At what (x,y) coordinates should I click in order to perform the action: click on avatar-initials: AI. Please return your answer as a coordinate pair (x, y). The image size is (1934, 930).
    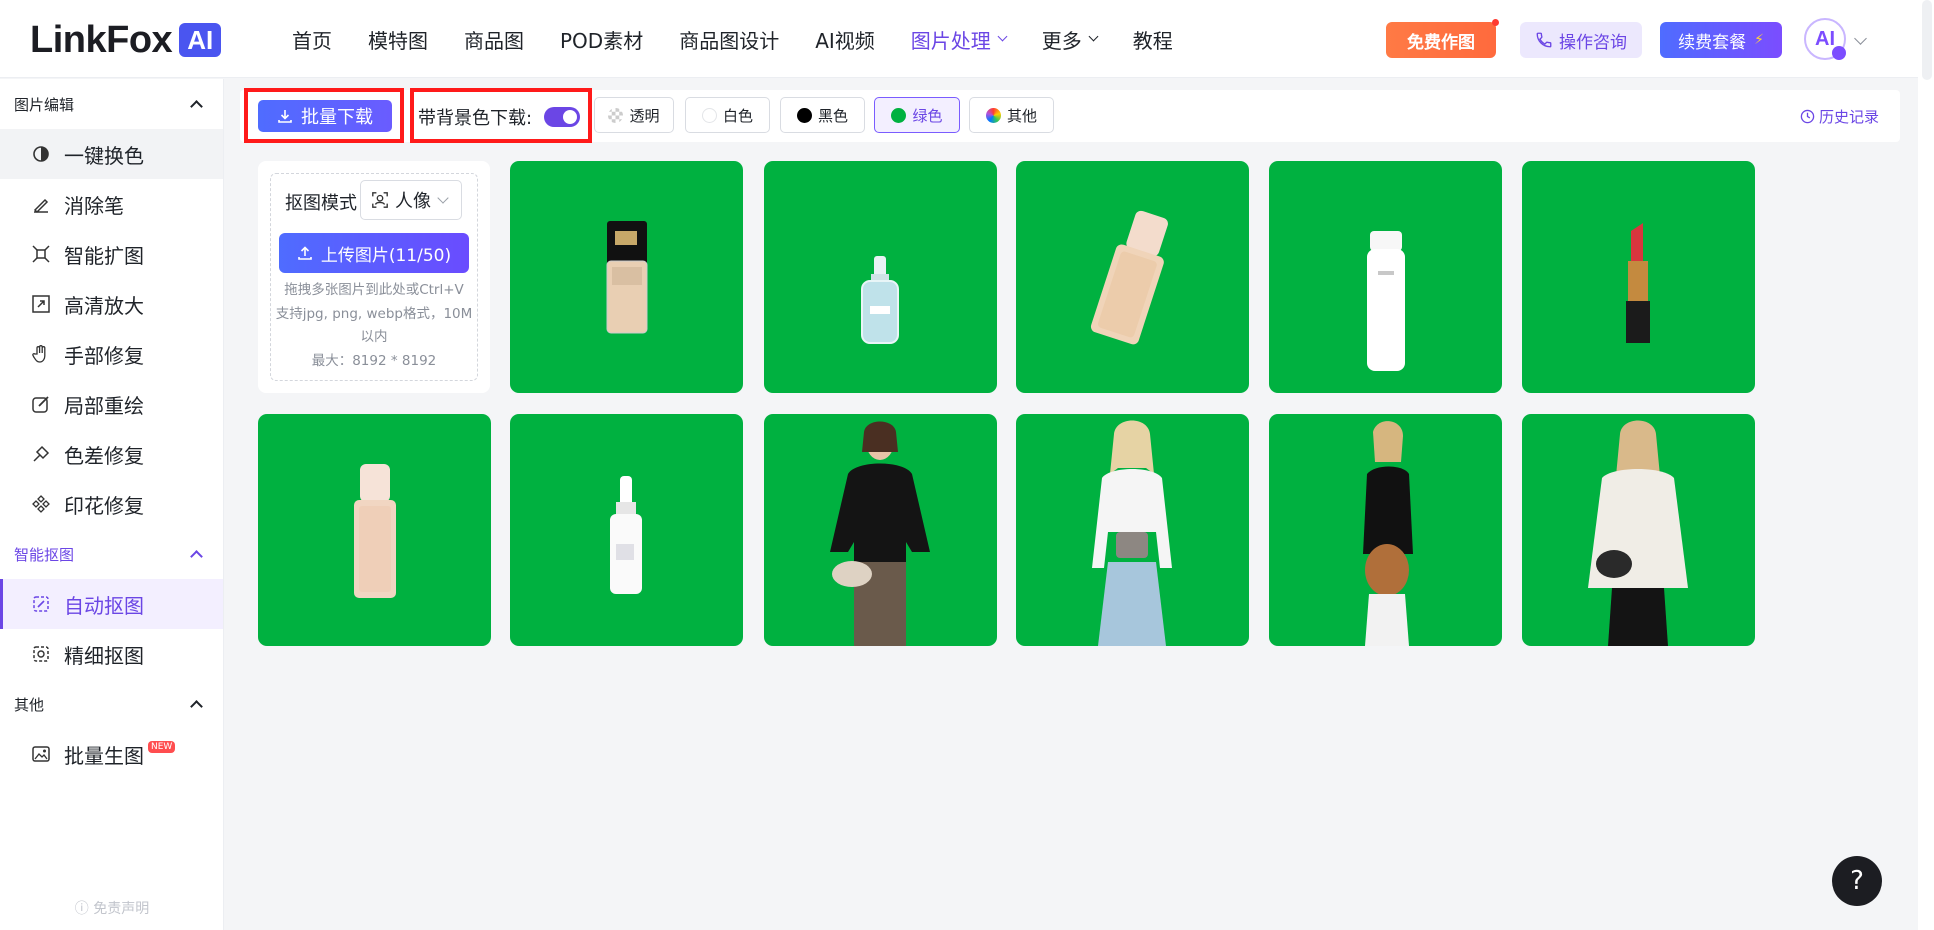
    Looking at the image, I should click on (1825, 38).